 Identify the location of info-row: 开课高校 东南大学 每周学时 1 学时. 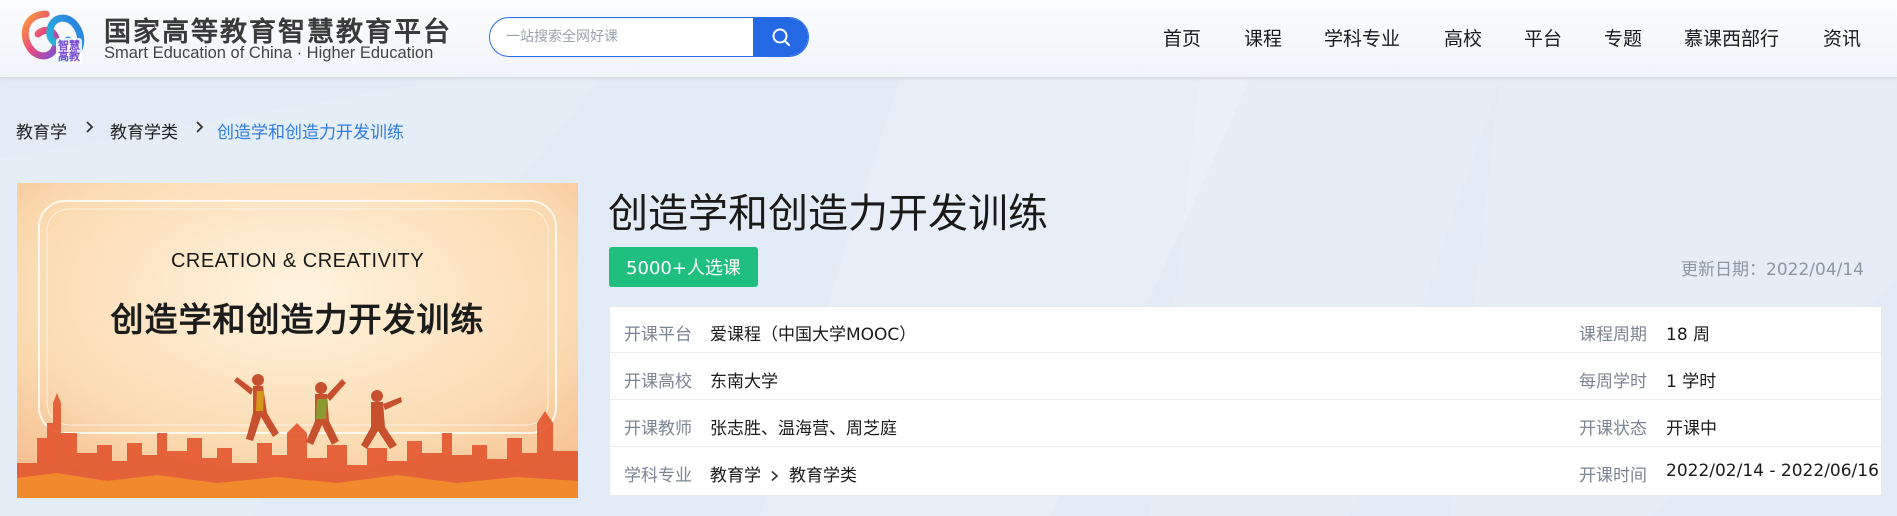
(1245, 377).